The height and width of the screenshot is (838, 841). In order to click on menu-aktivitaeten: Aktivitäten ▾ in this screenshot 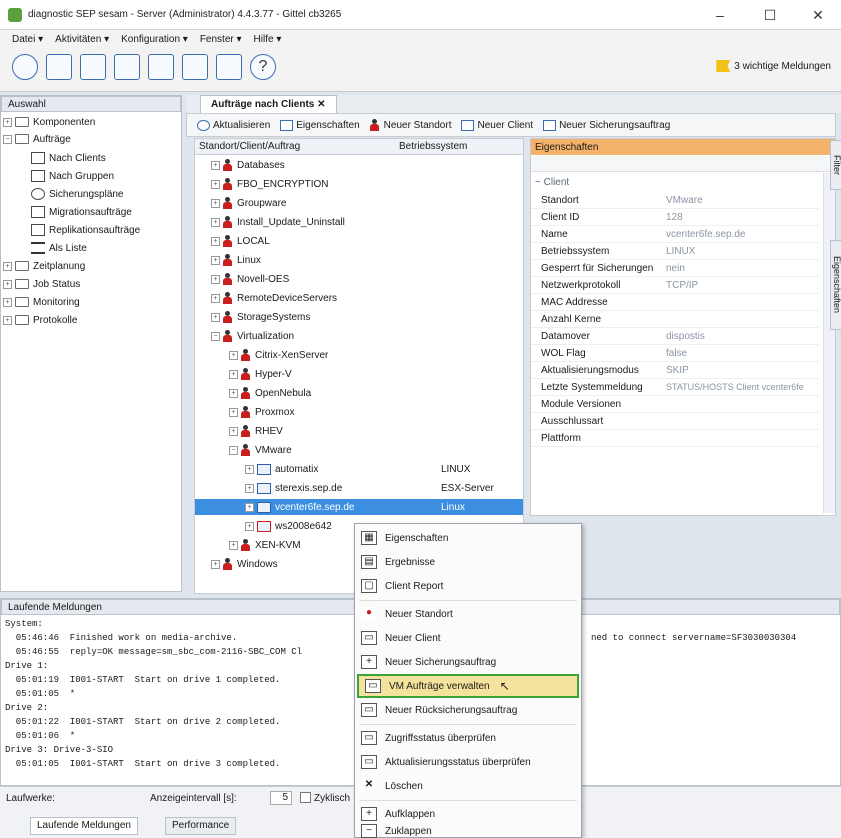, I will do `click(82, 39)`.